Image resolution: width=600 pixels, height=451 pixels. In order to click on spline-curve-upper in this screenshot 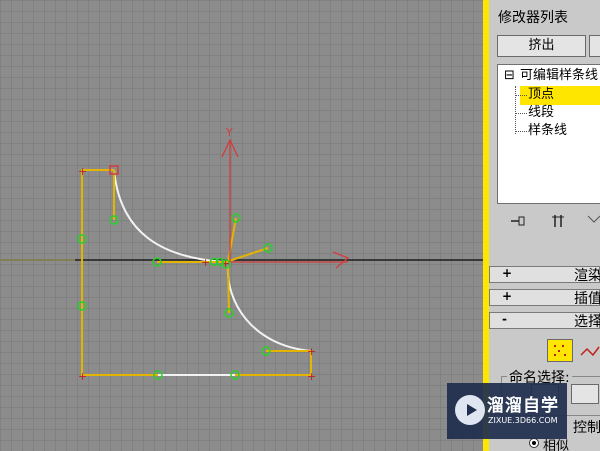, I will do `click(170, 216)`.